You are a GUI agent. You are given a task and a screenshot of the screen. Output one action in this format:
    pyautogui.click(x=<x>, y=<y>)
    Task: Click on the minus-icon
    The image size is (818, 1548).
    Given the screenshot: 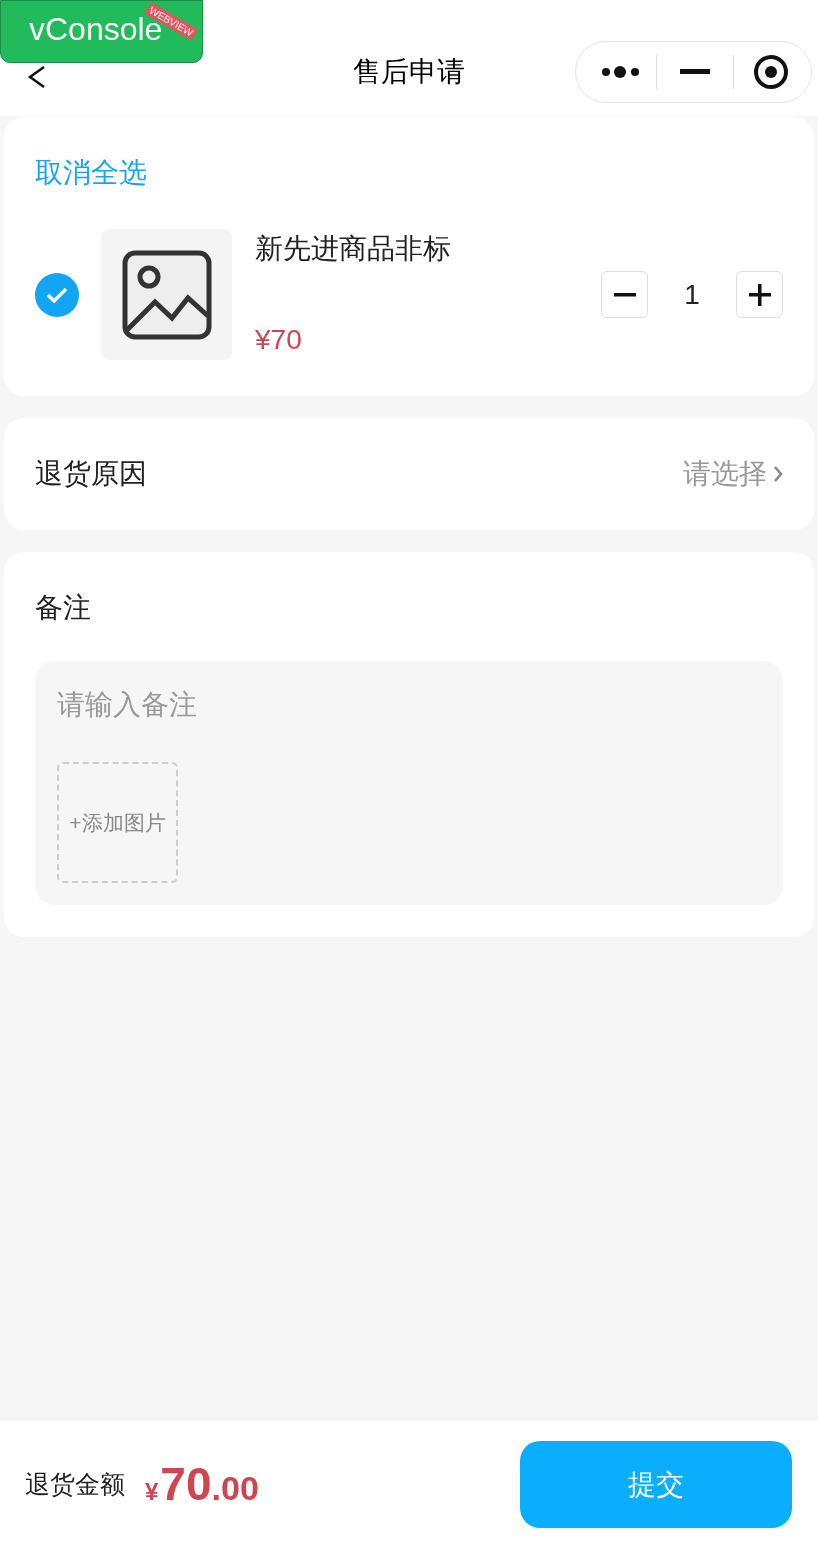 What is the action you would take?
    pyautogui.click(x=624, y=294)
    